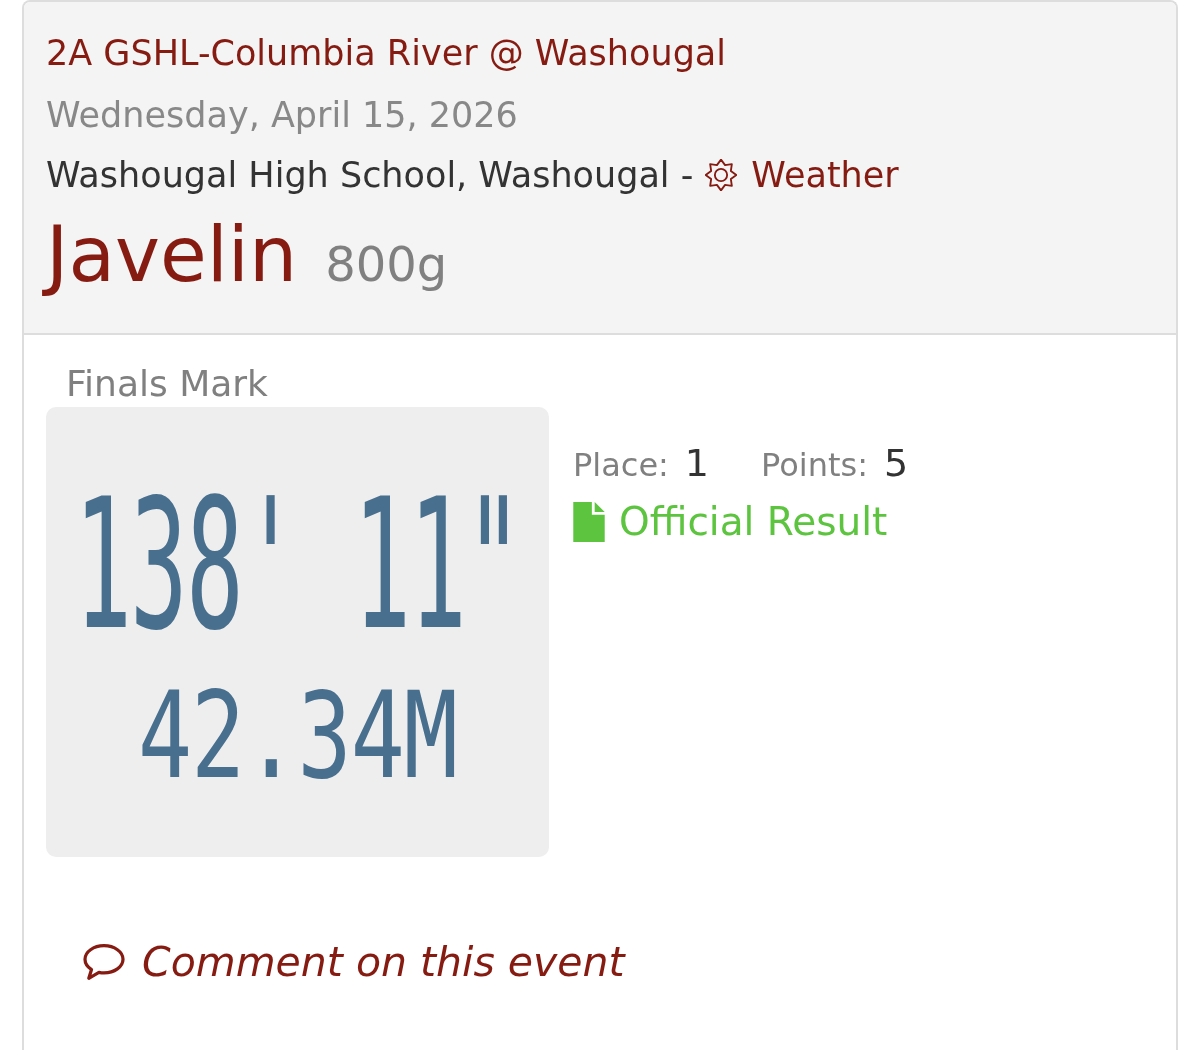 This screenshot has height=1050, width=1200. I want to click on comment-icon, so click(104, 962).